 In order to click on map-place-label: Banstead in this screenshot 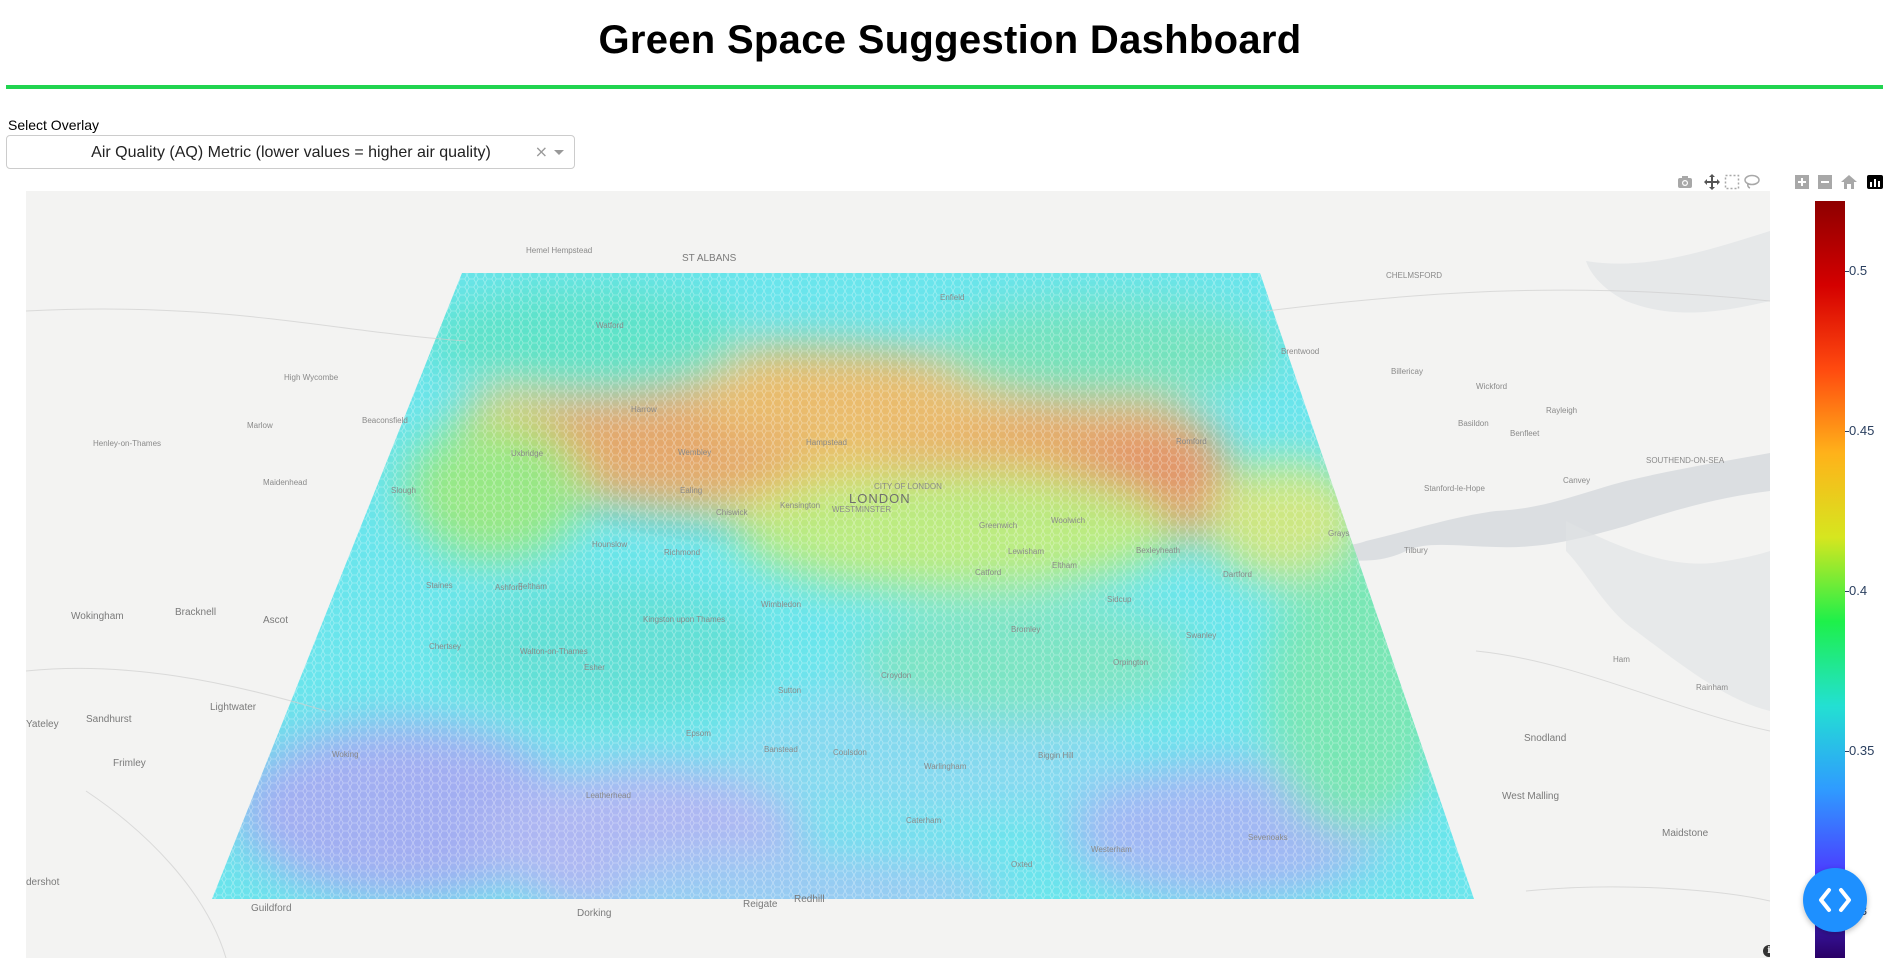, I will do `click(781, 749)`.